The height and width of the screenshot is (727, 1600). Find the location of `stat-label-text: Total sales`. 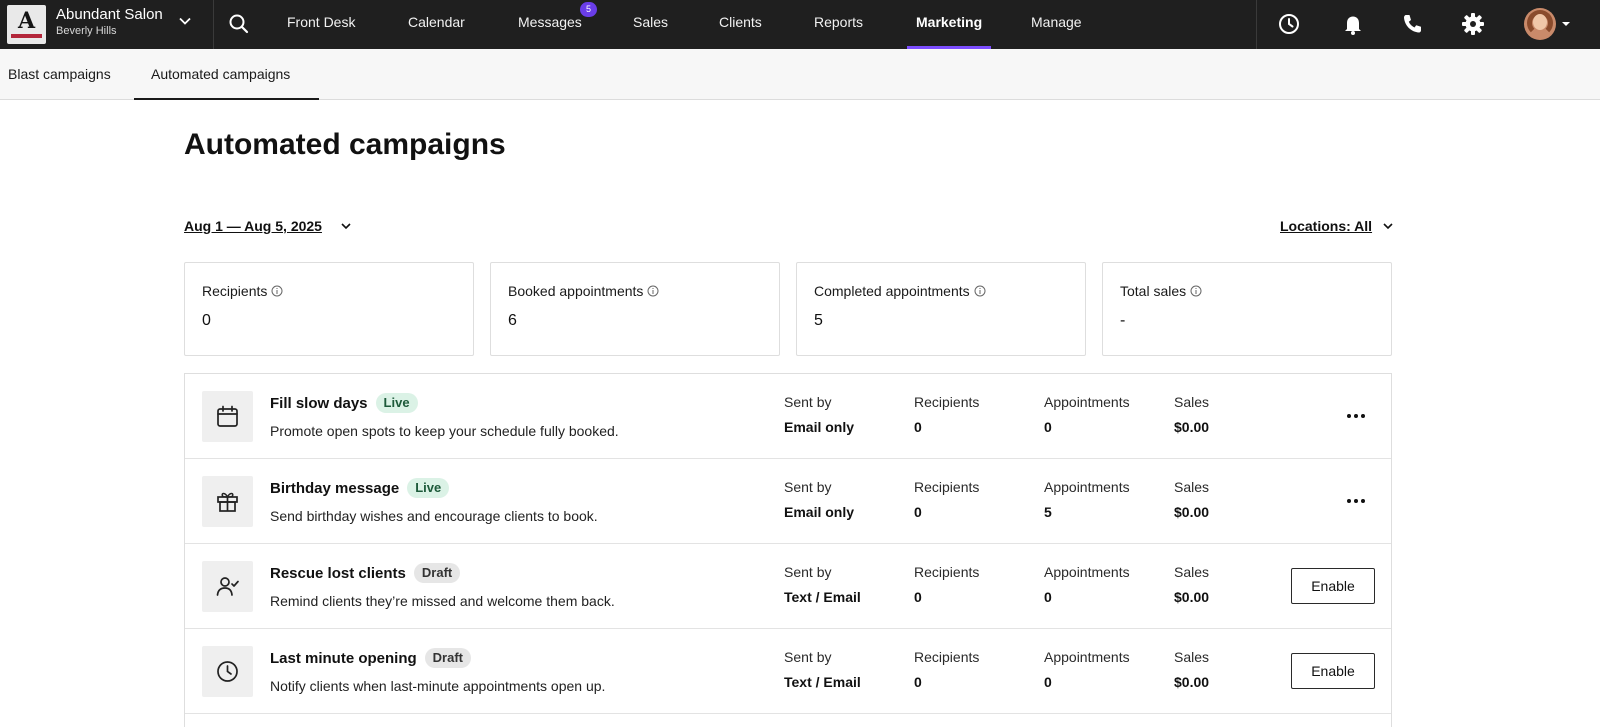

stat-label-text: Total sales is located at coordinates (1153, 291).